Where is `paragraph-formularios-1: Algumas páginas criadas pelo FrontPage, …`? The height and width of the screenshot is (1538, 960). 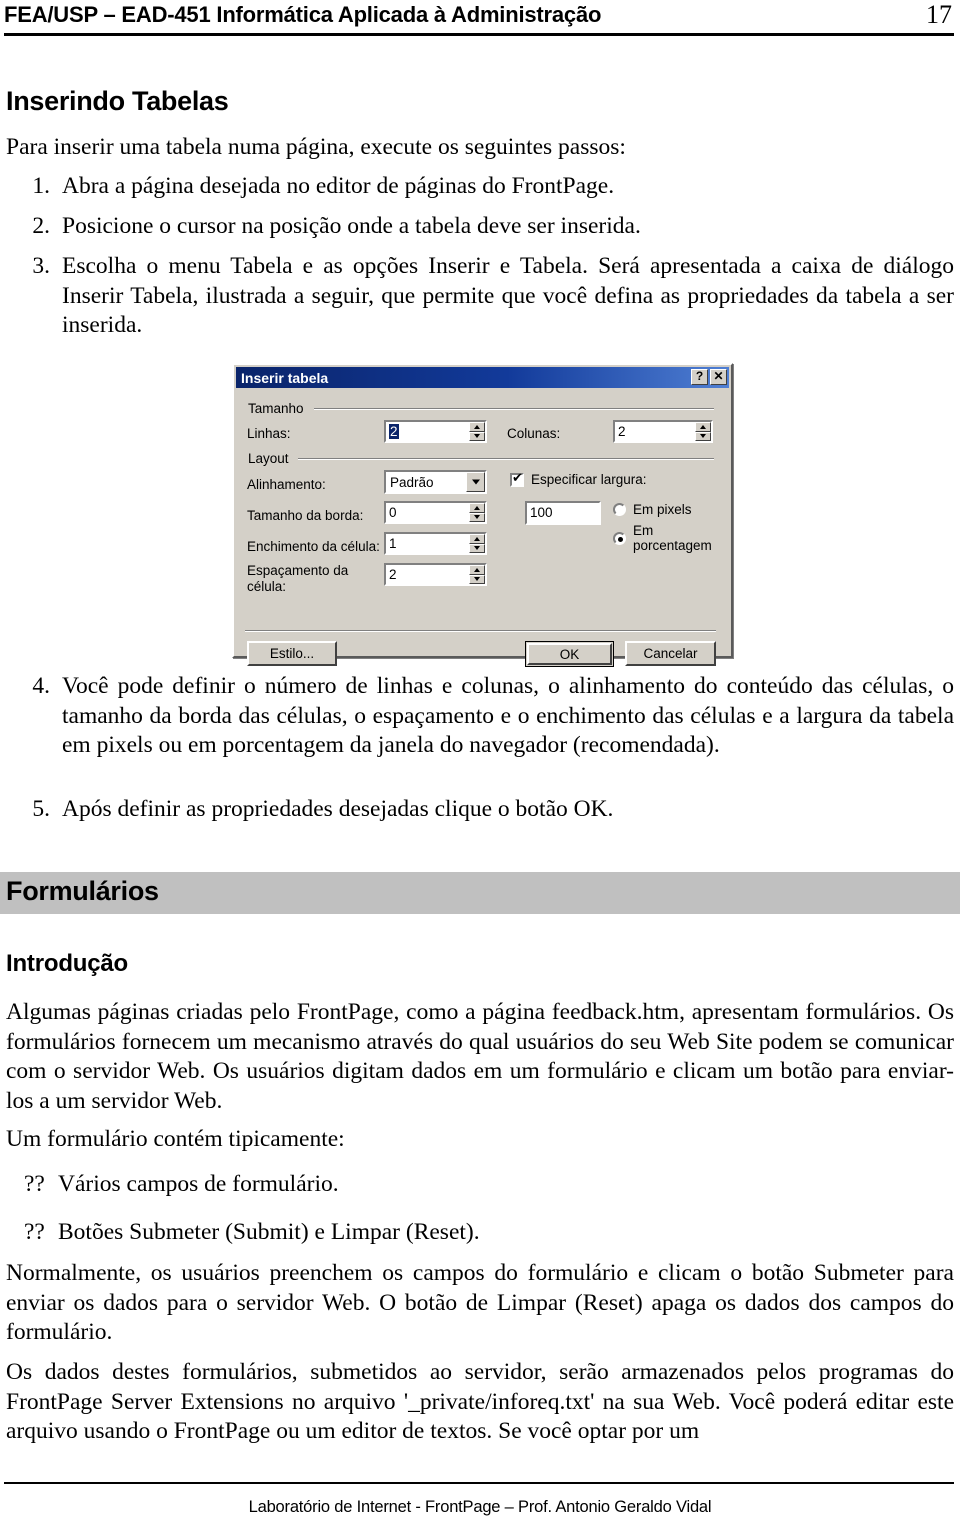 paragraph-formularios-1: Algumas páginas criadas pelo FrontPage, … is located at coordinates (480, 1056).